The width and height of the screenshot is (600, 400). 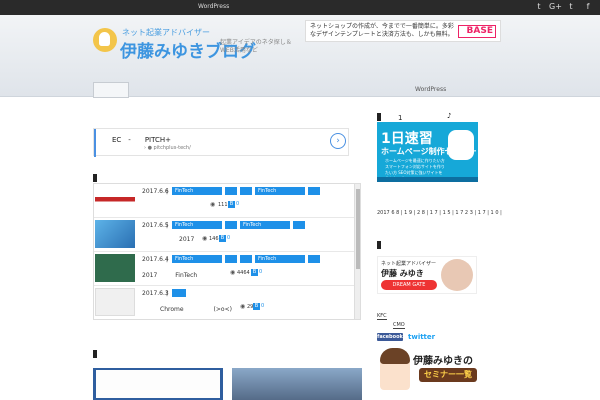 I want to click on profile-name: 伊藤 みゆき, so click(x=402, y=273).